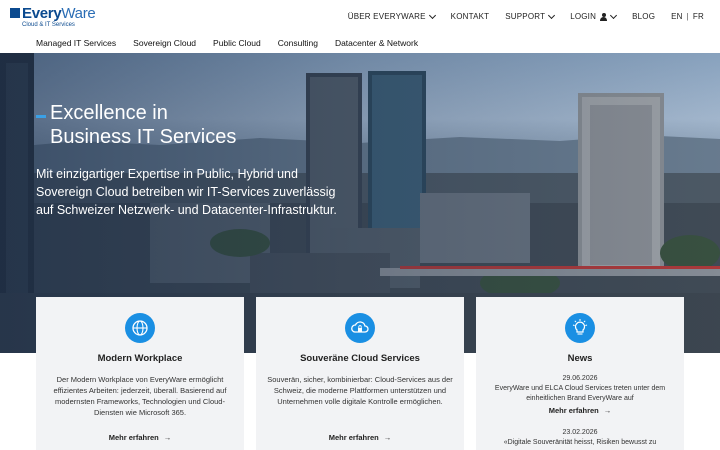  Describe the element at coordinates (580, 378) in the screenshot. I see `news-date: 29.06.2026` at that location.